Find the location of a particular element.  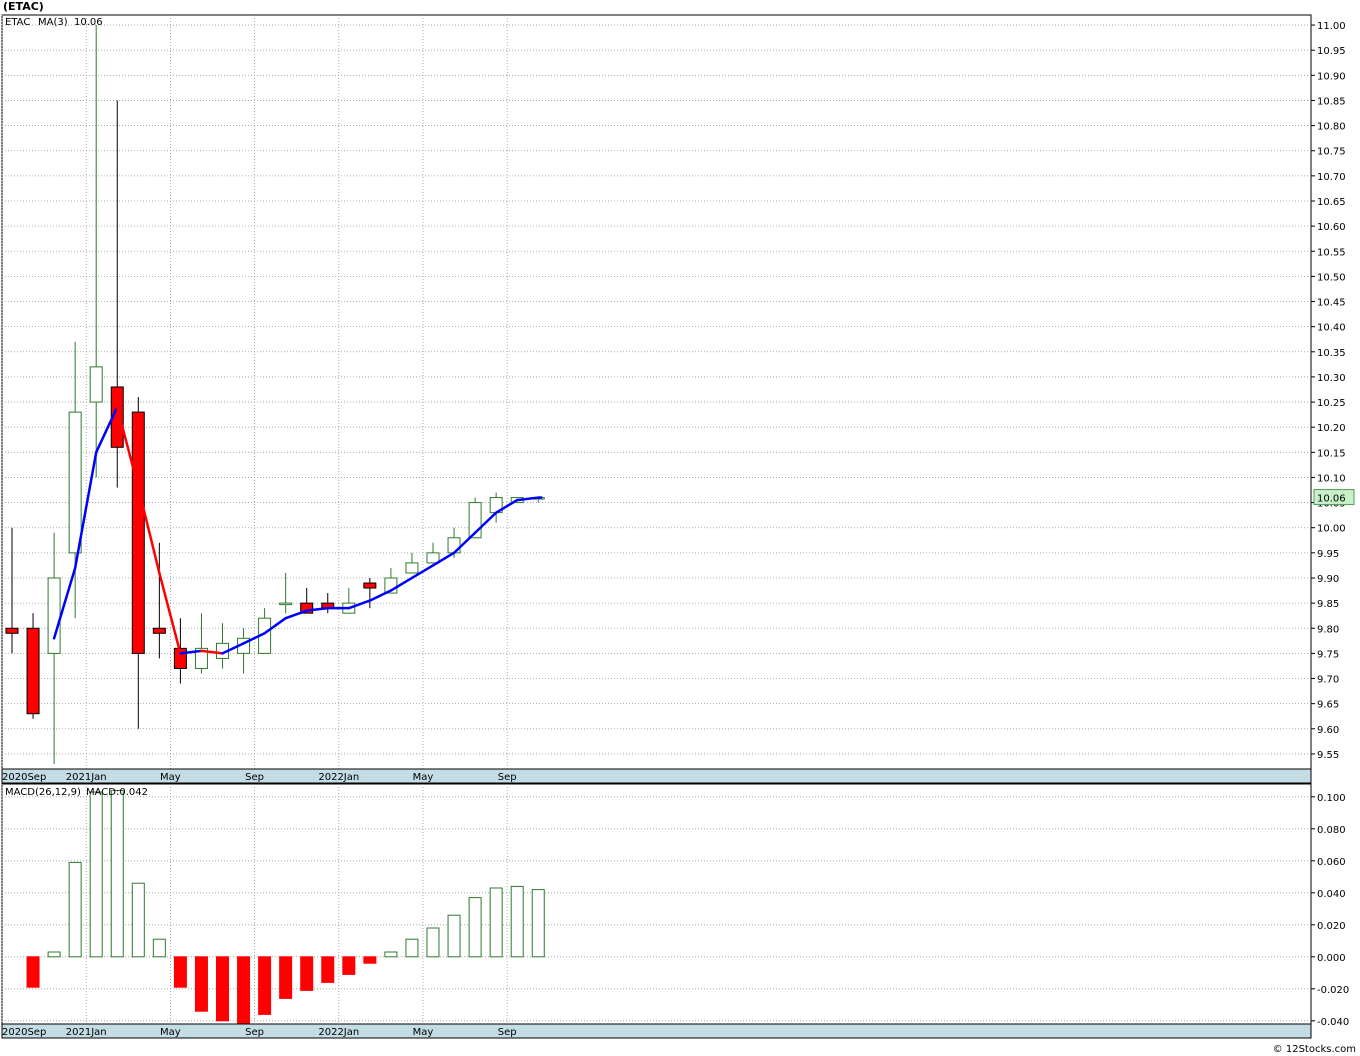

price-tick-label: 10.20 is located at coordinates (1331, 428).